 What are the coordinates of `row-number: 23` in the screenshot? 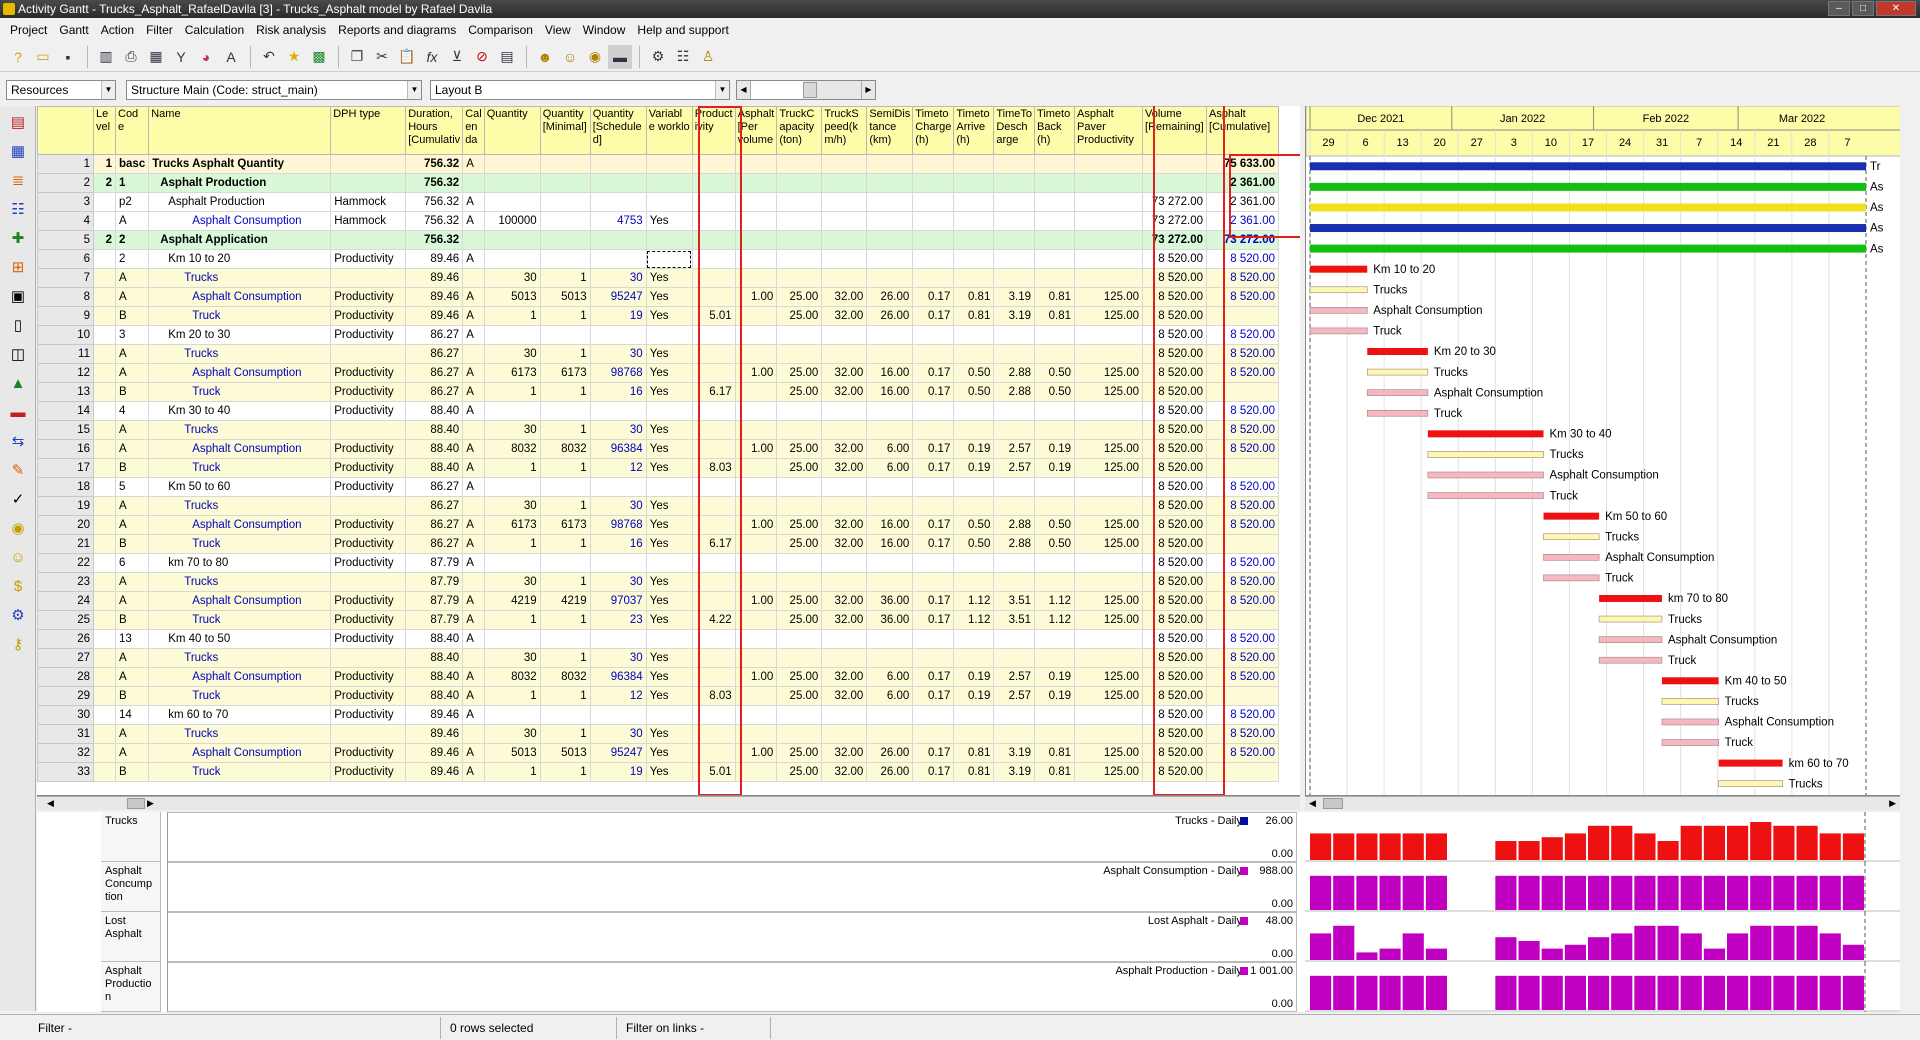 It's located at (65, 582).